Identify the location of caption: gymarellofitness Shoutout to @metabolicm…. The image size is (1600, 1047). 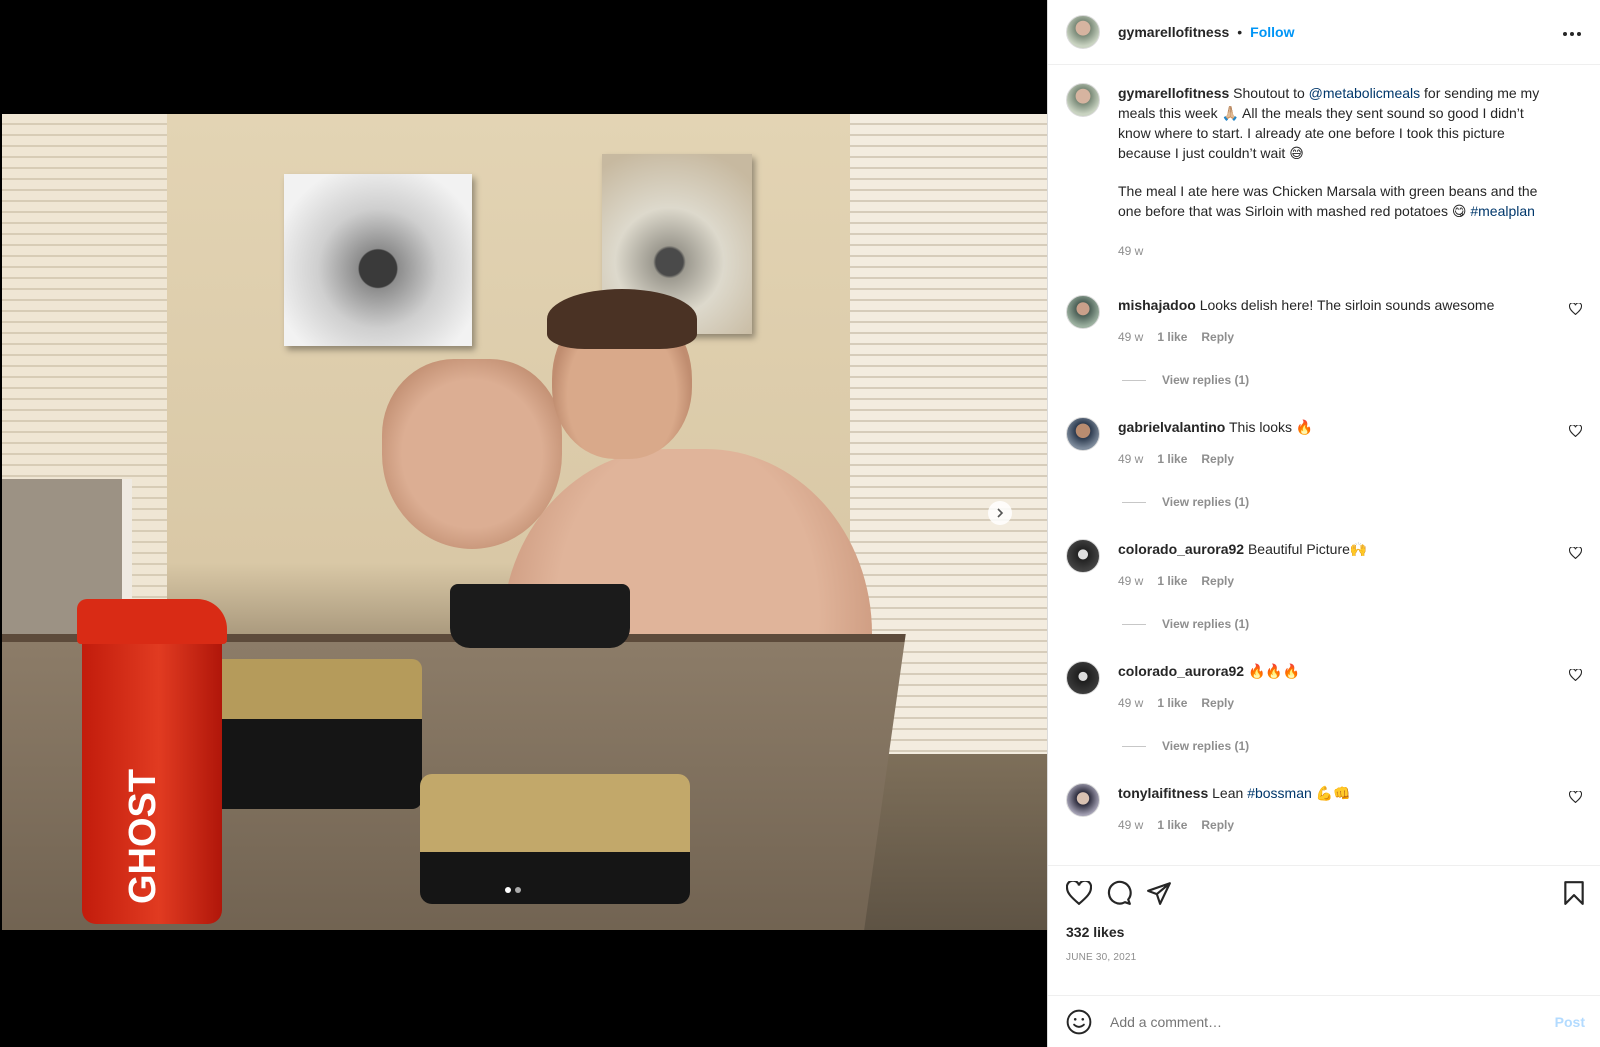
(1325, 172).